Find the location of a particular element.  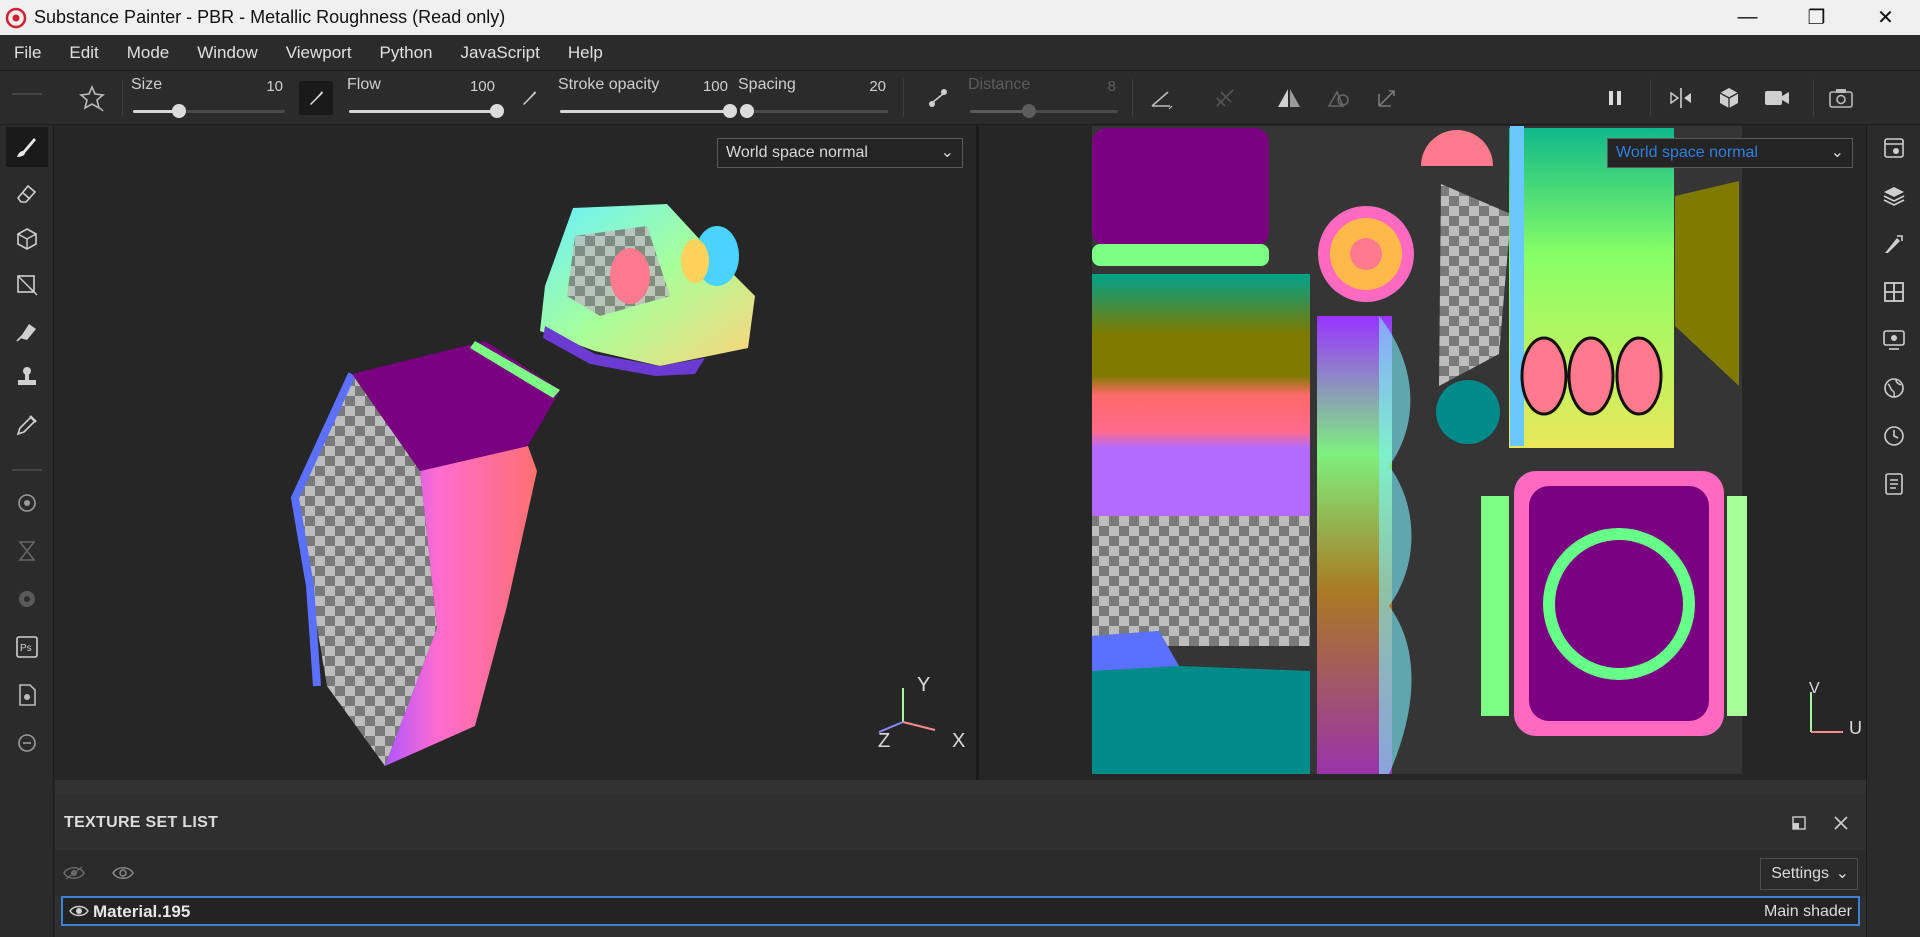

projection-tool is located at coordinates (27, 239).